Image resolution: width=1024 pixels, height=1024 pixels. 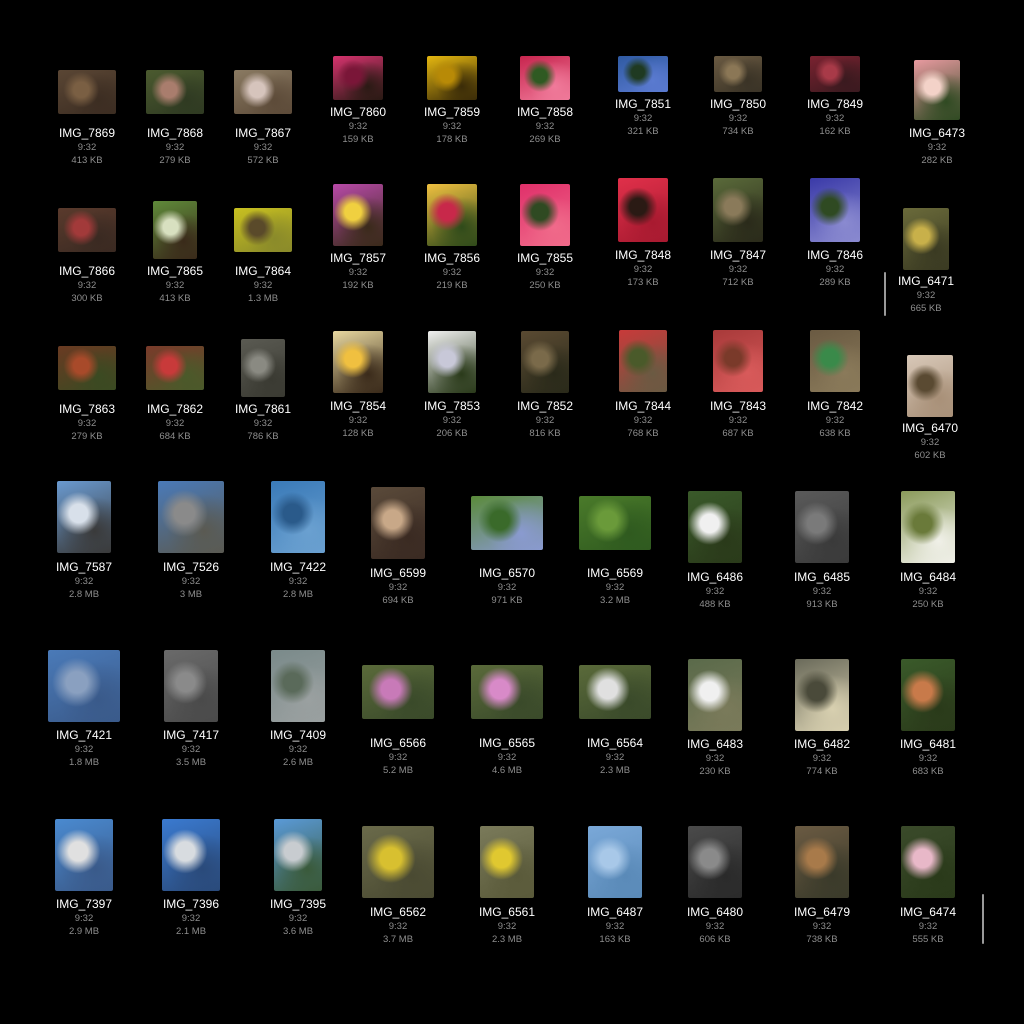 What do you see at coordinates (643, 255) in the screenshot?
I see `file-name: IMG_7848` at bounding box center [643, 255].